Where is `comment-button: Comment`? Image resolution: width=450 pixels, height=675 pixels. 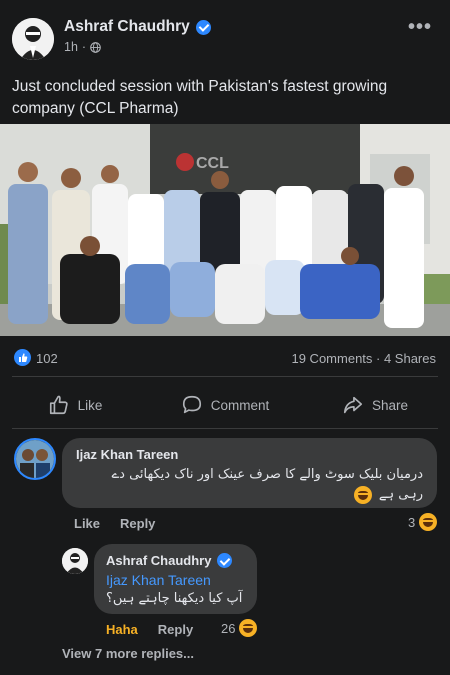 comment-button: Comment is located at coordinates (225, 405).